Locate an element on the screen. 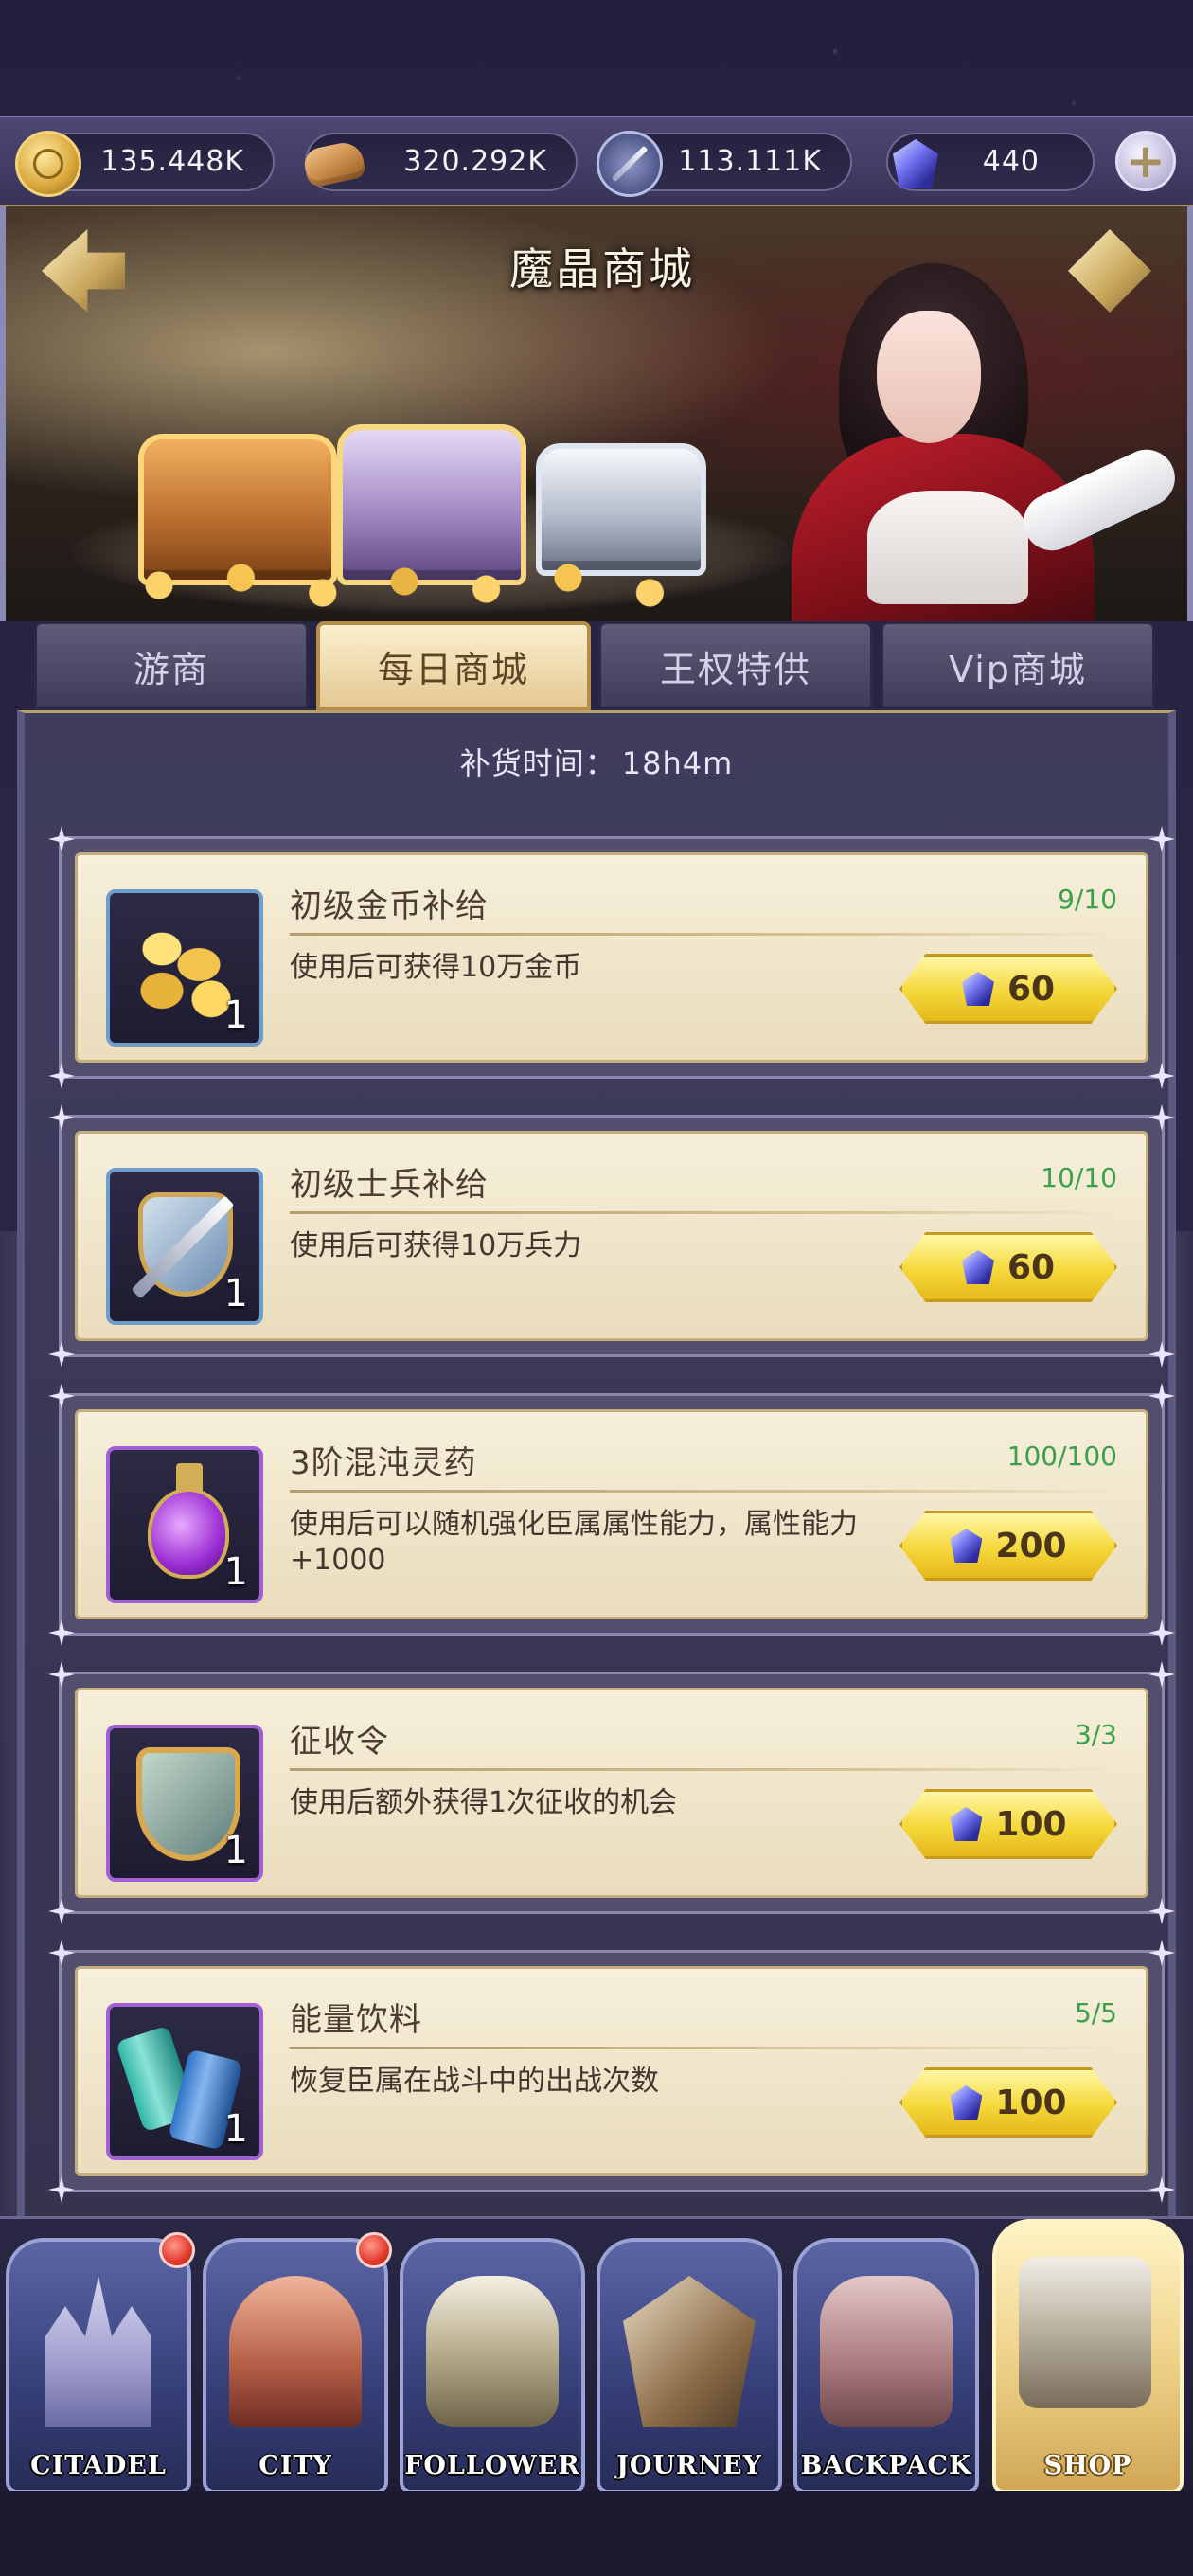 Image resolution: width=1193 pixels, height=2576 pixels. item-description: 使用后可以随机强化臣属属性能力，属性能力+1000 is located at coordinates (574, 1542).